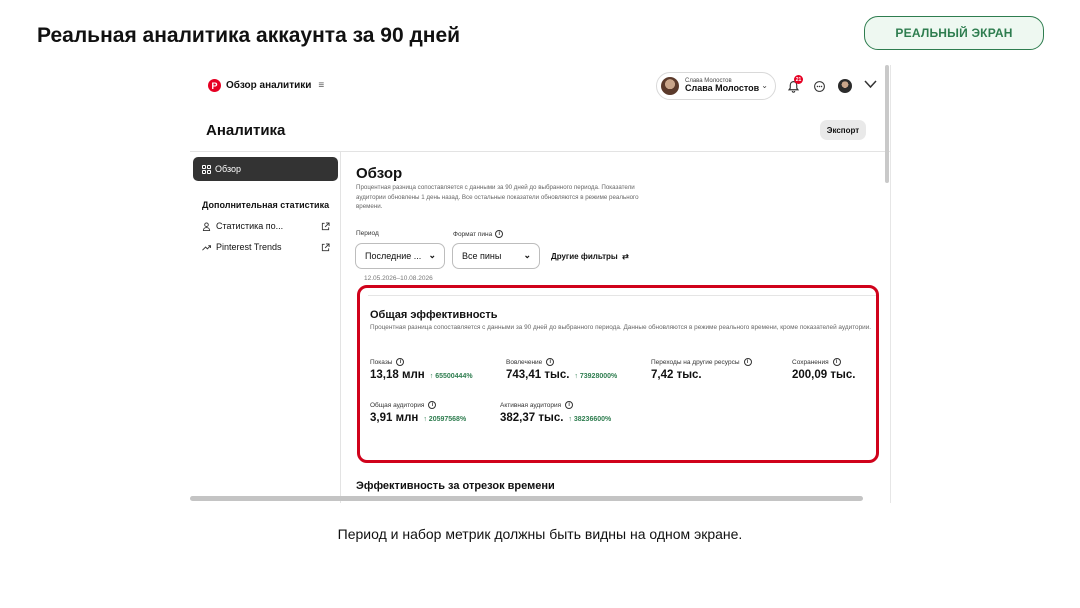  I want to click on metric-value: 382,37 тыс., so click(532, 418).